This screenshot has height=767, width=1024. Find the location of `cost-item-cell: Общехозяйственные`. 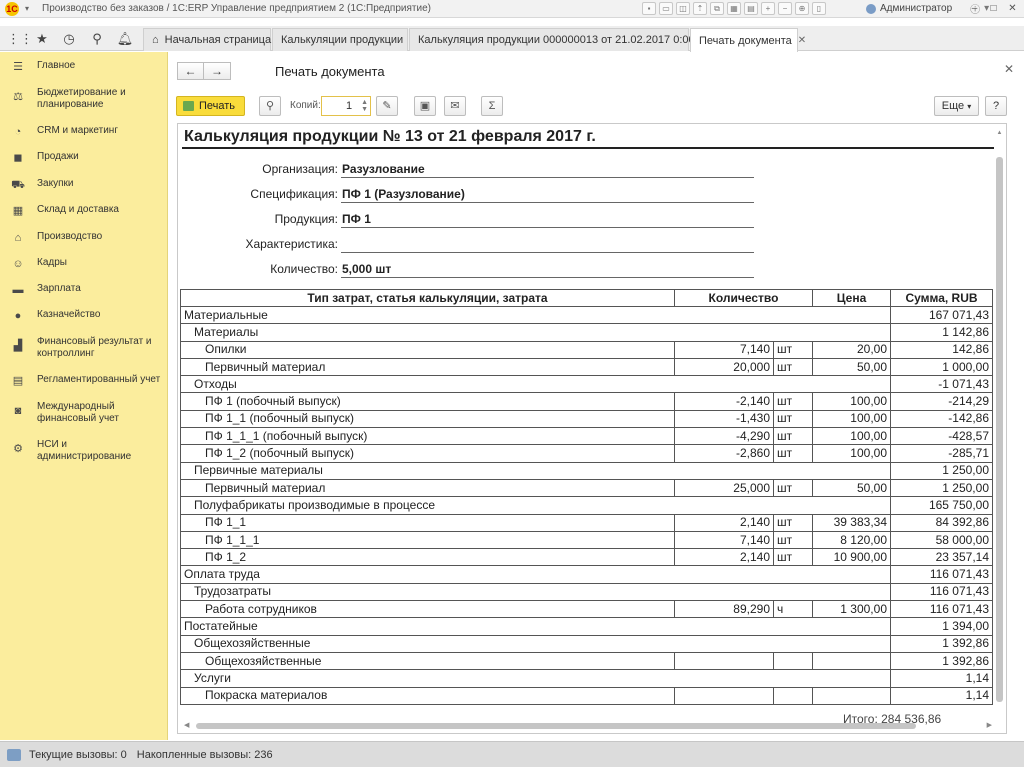

cost-item-cell: Общехозяйственные is located at coordinates (427, 661).